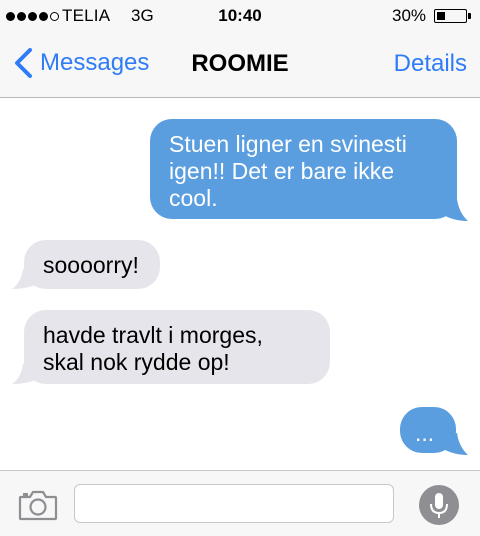 Image resolution: width=480 pixels, height=536 pixels. Describe the element at coordinates (240, 16) in the screenshot. I see `status-bar: TELIA 3G 10:40 30%` at that location.